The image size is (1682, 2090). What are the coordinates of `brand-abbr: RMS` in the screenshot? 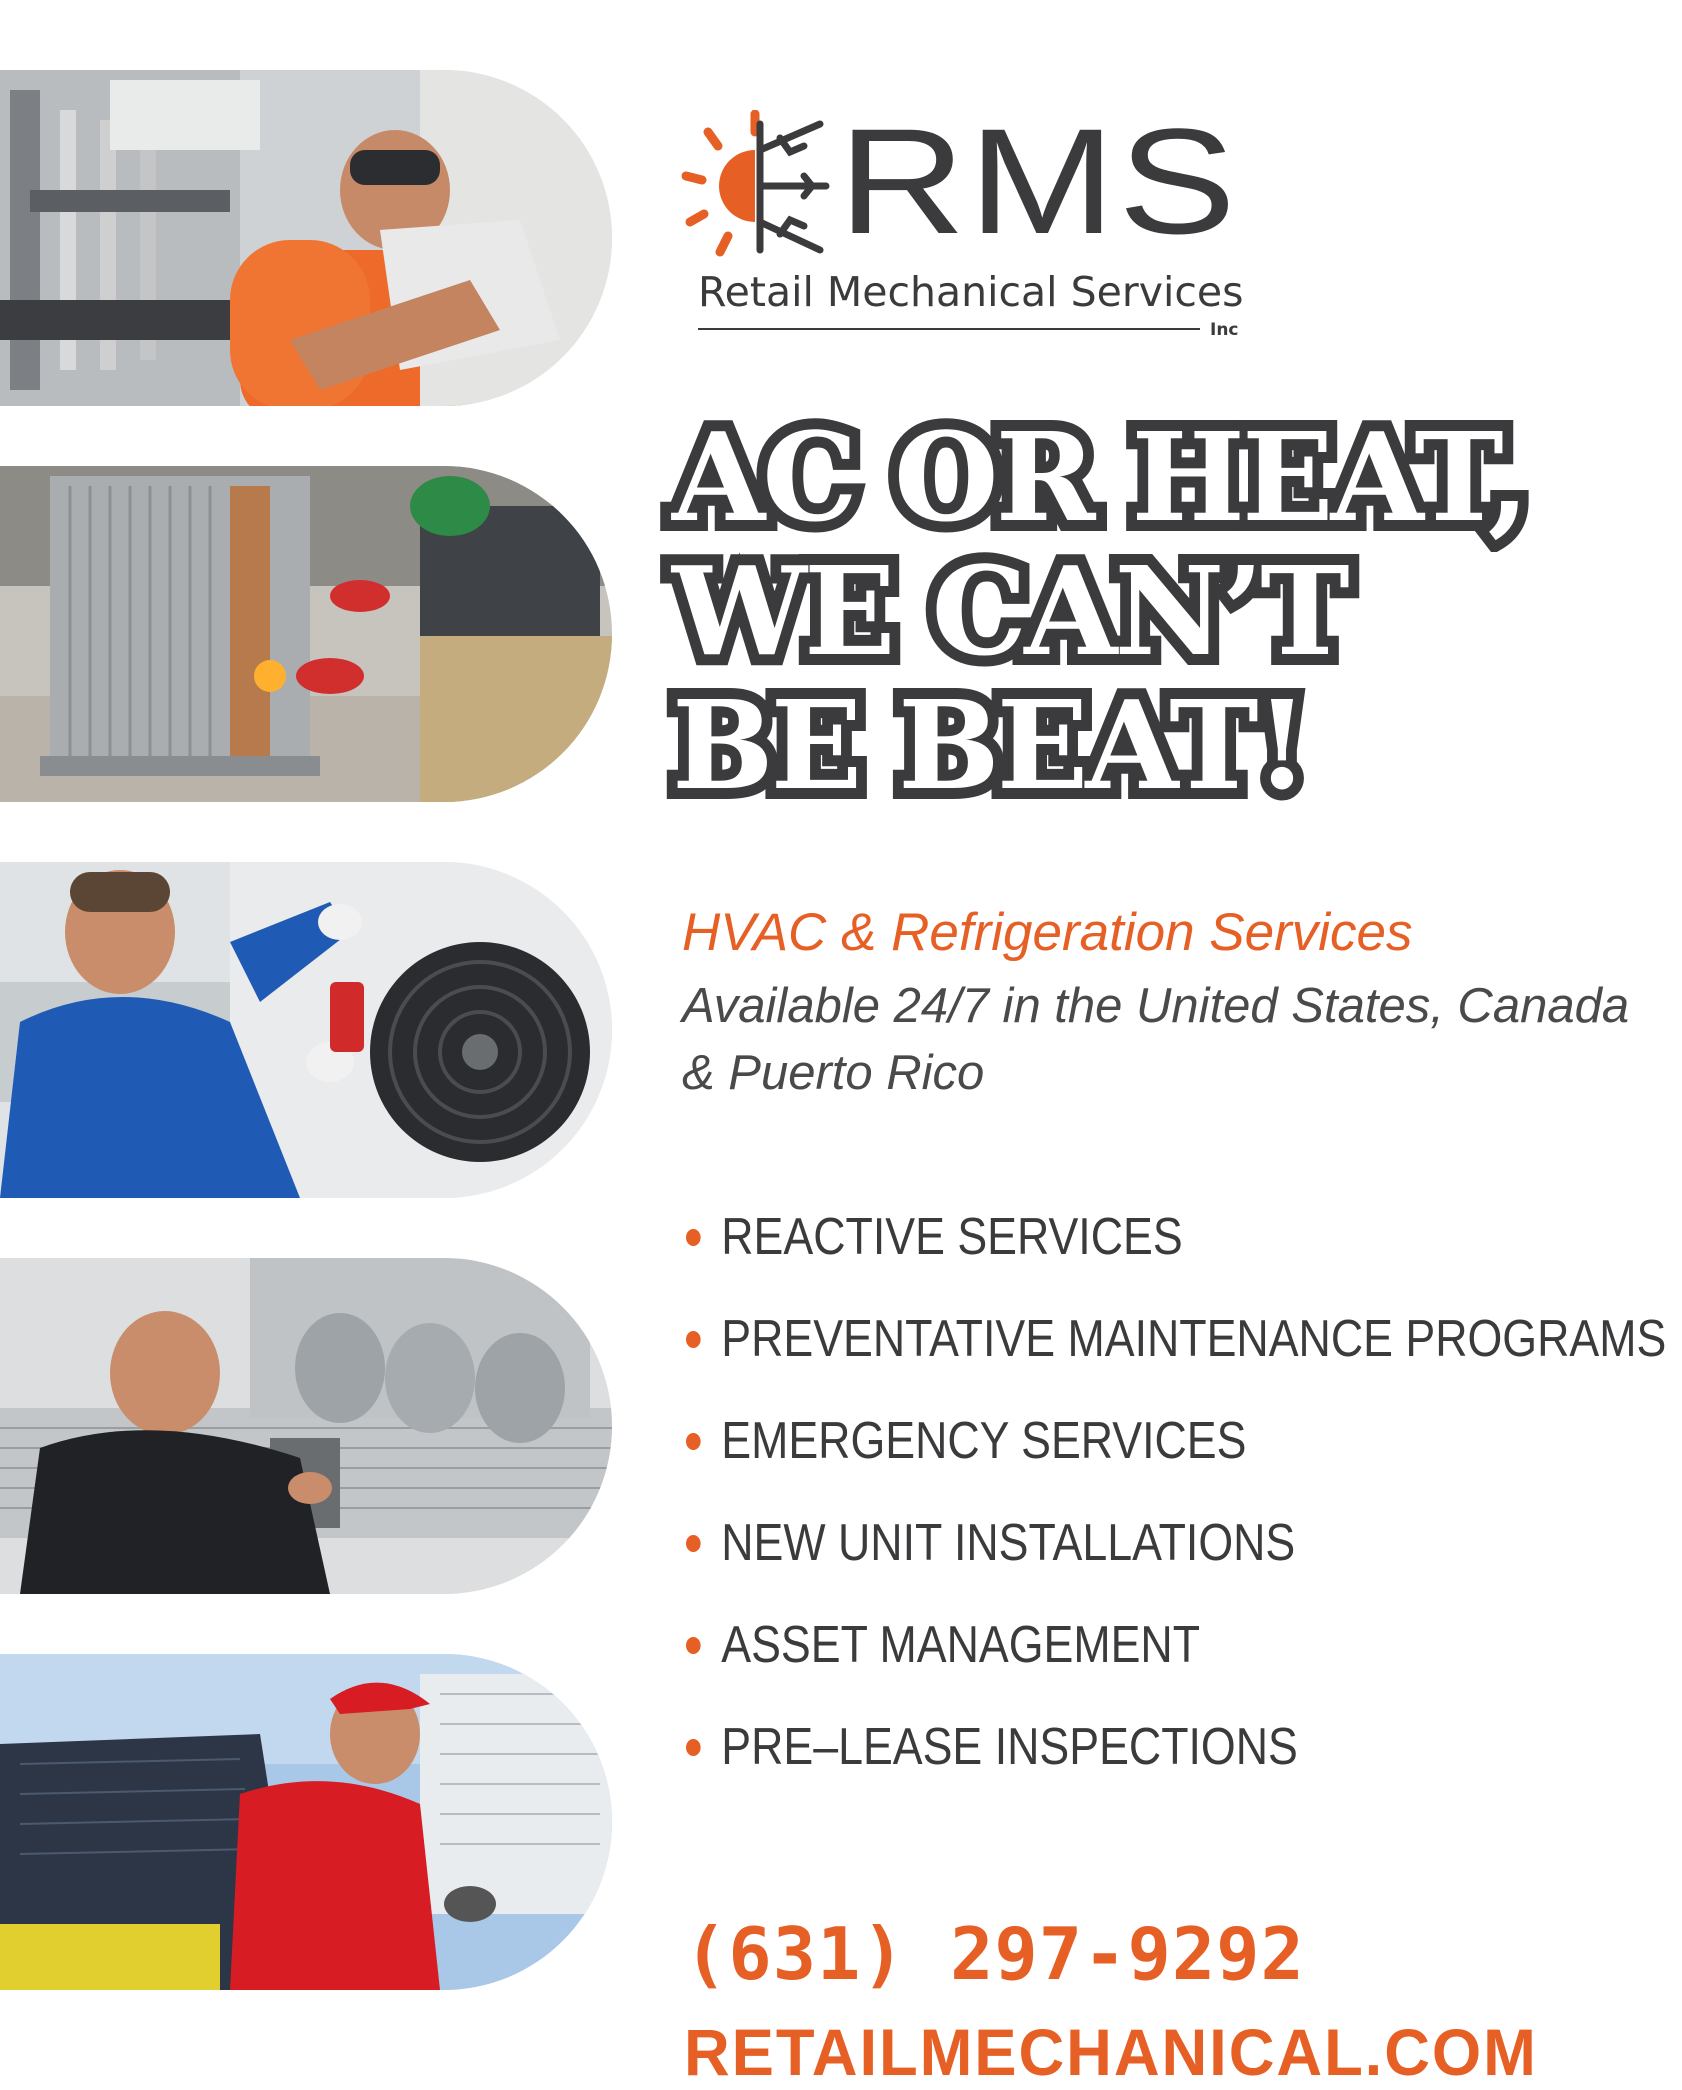 It's located at (1038, 181).